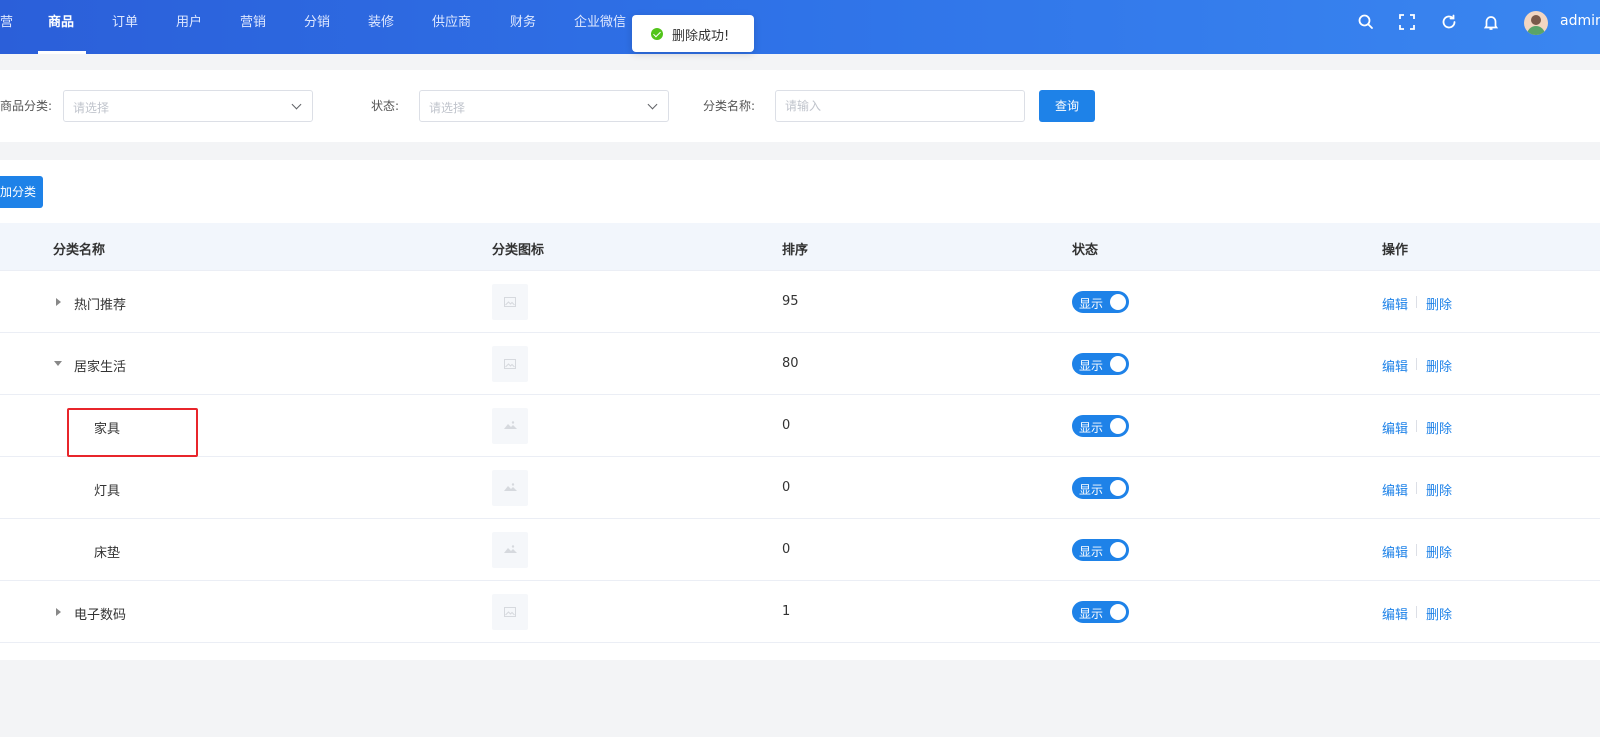 The image size is (1600, 737). Describe the element at coordinates (800, 612) in the screenshot. I see `table-row: 电子数码 1 显示 编辑 删除` at that location.